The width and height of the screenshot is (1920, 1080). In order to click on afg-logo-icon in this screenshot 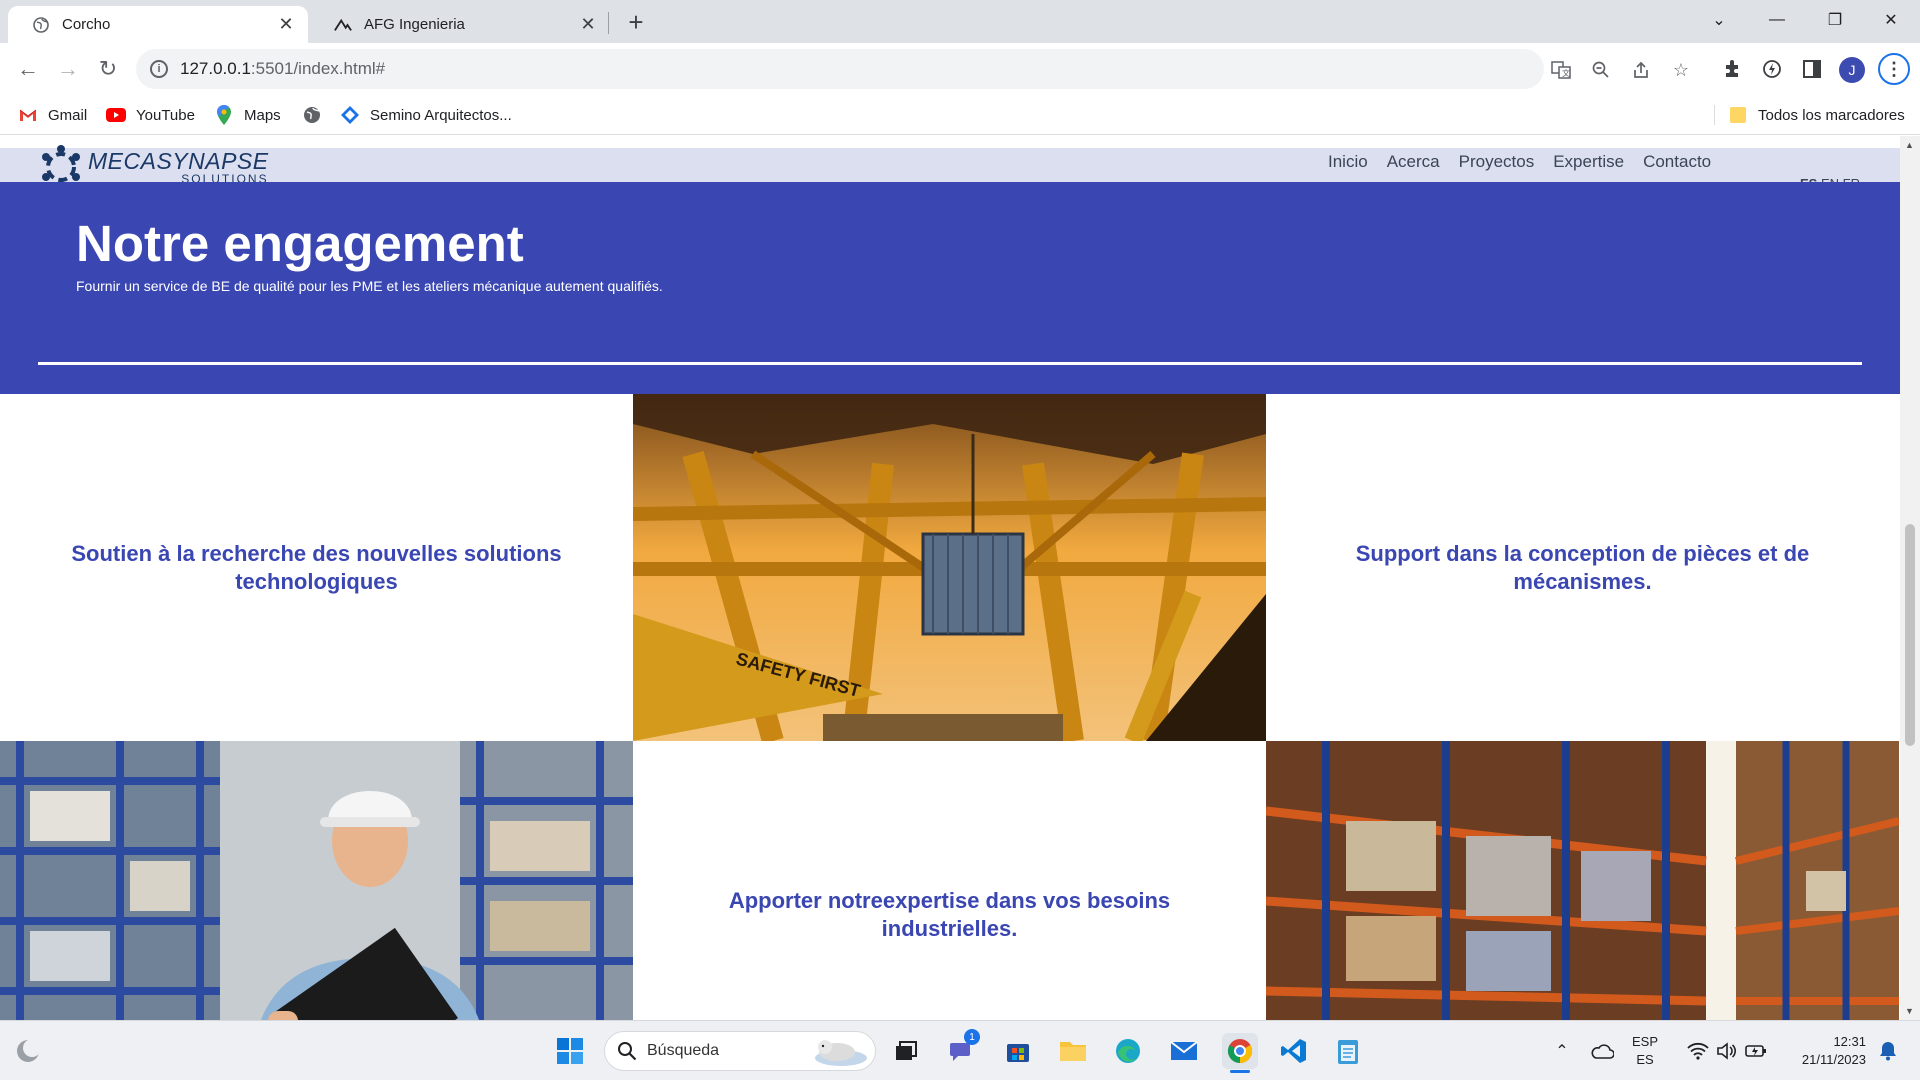, I will do `click(343, 25)`.